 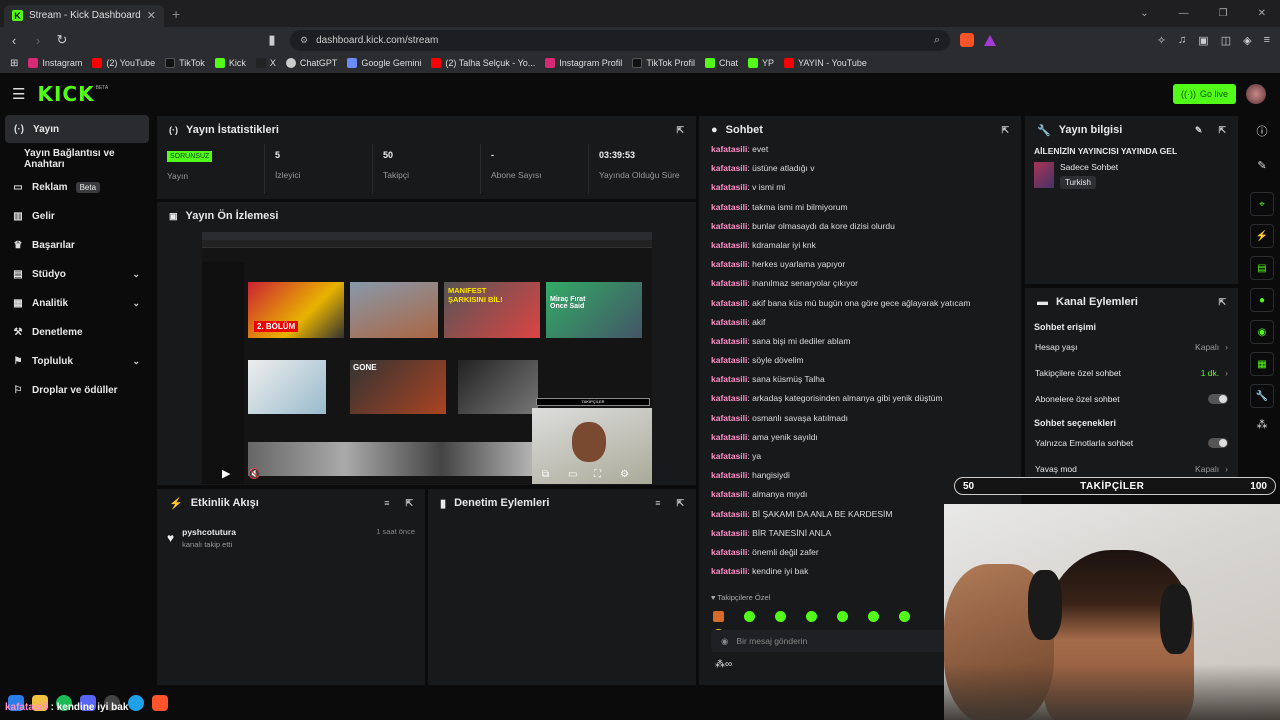 What do you see at coordinates (1262, 131) in the screenshot?
I see `info-icon: ⓘ` at bounding box center [1262, 131].